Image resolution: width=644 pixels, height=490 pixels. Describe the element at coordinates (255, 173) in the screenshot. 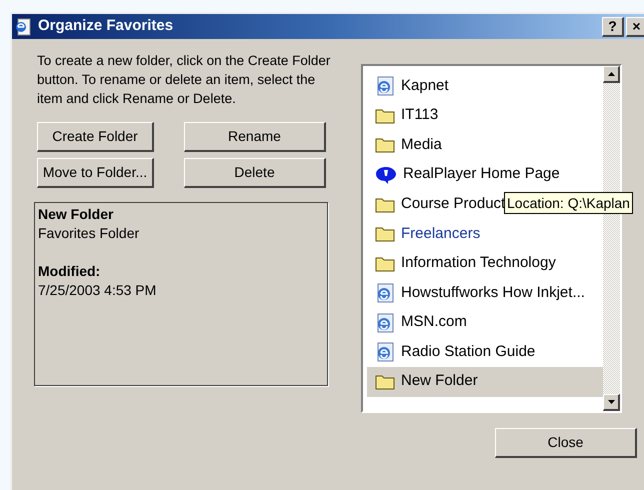

I see `action-button: Delete` at that location.